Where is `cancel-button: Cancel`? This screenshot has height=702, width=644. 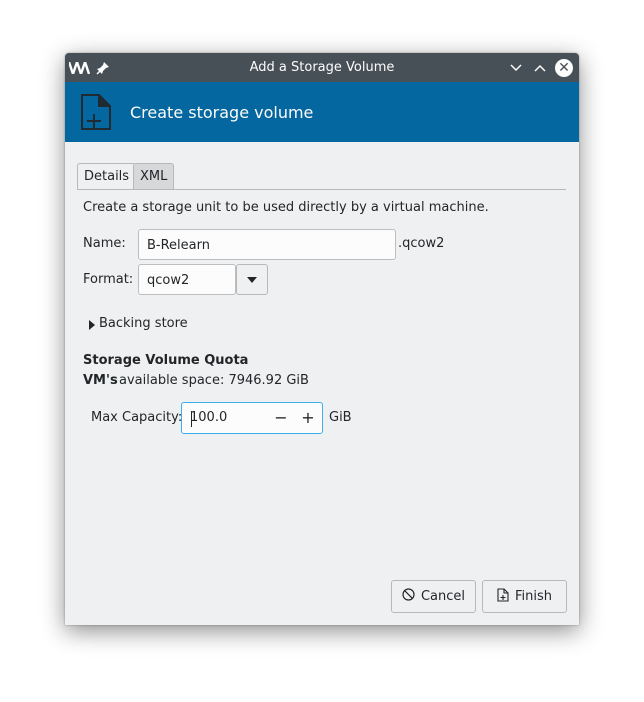 cancel-button: Cancel is located at coordinates (433, 596).